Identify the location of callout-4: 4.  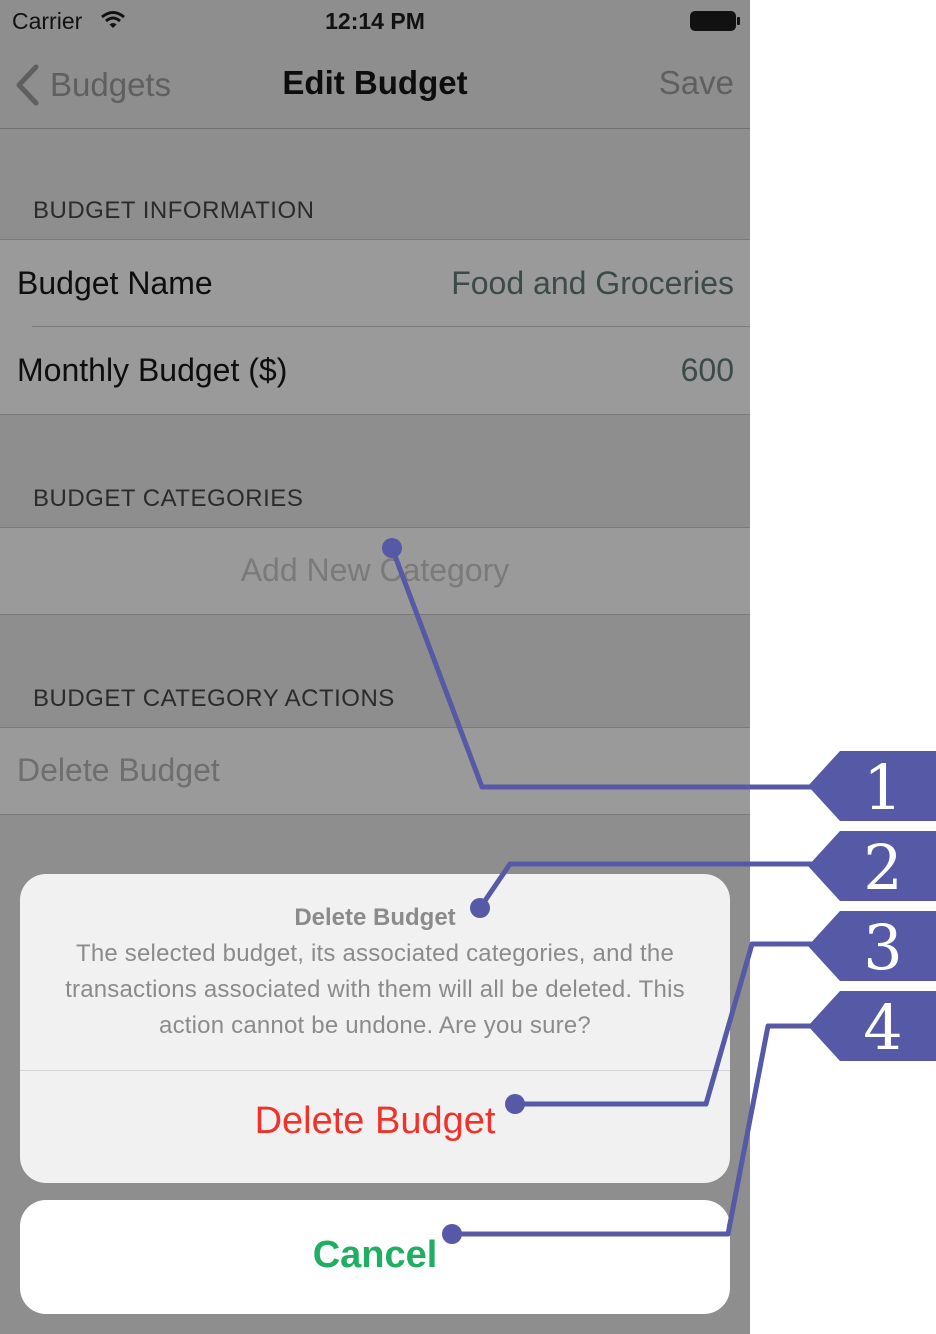
(689, 1117).